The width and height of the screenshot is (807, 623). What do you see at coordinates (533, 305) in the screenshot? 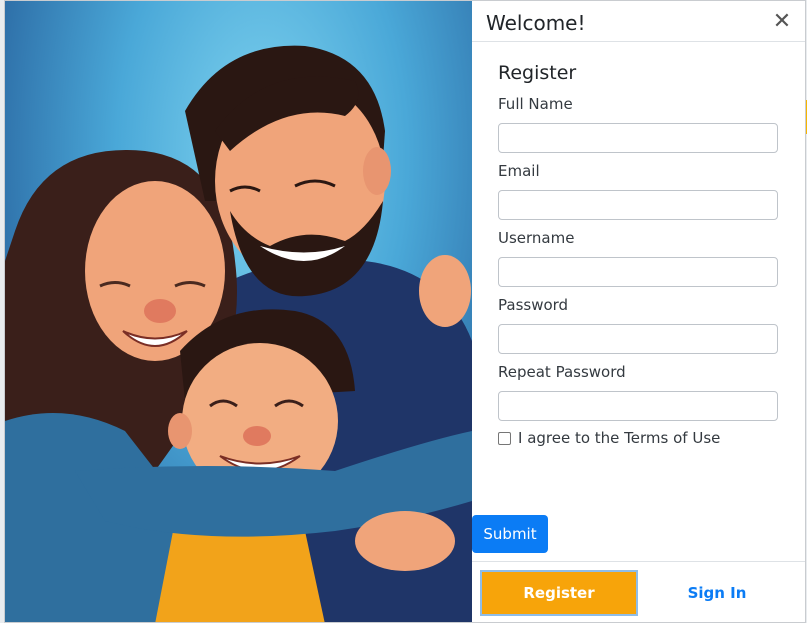
I see `password-label: Password` at bounding box center [533, 305].